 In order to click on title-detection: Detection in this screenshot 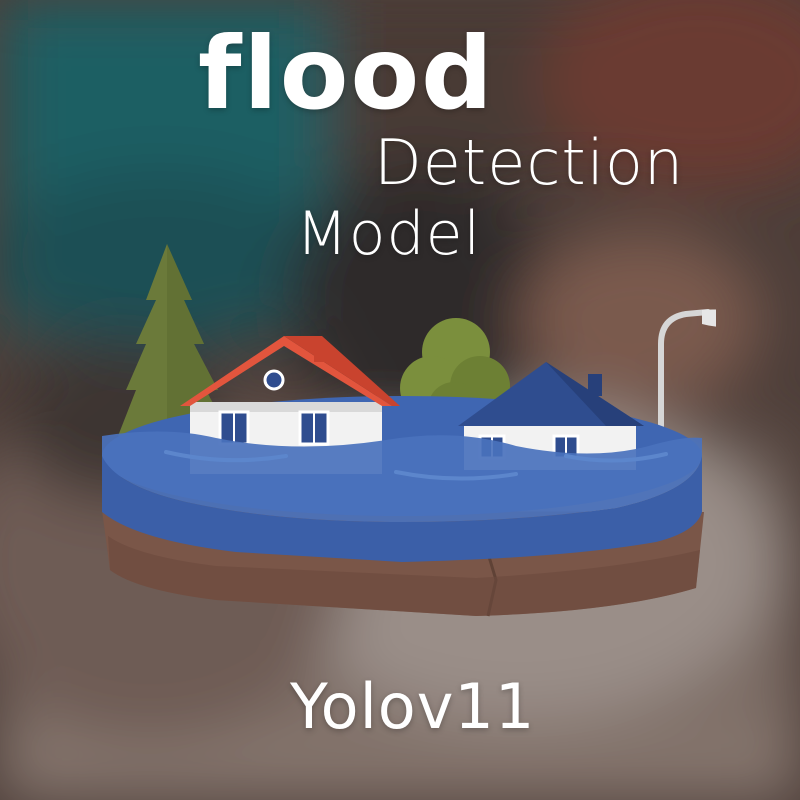, I will do `click(529, 162)`.